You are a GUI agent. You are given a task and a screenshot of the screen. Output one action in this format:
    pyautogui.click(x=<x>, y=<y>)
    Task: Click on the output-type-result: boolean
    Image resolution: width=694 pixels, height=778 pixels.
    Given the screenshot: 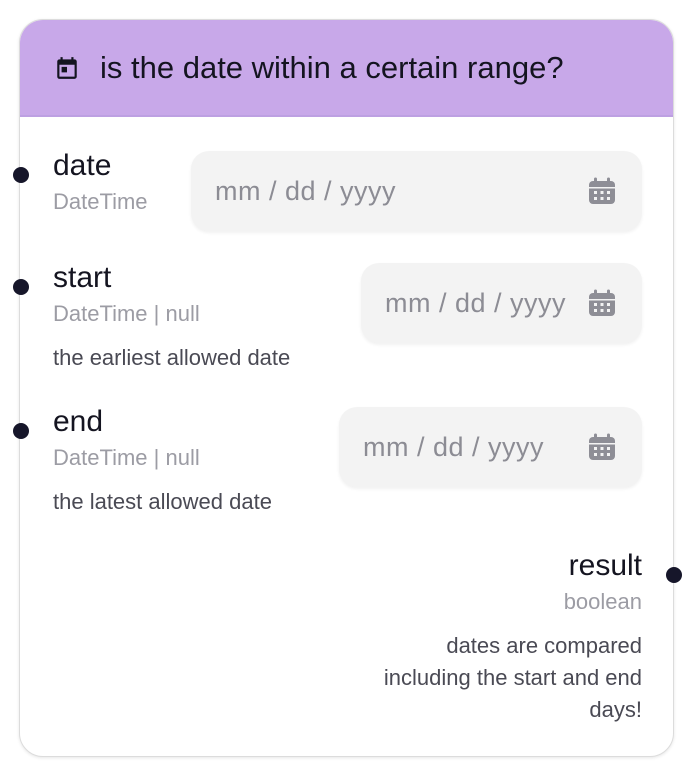 What is the action you would take?
    pyautogui.click(x=602, y=601)
    